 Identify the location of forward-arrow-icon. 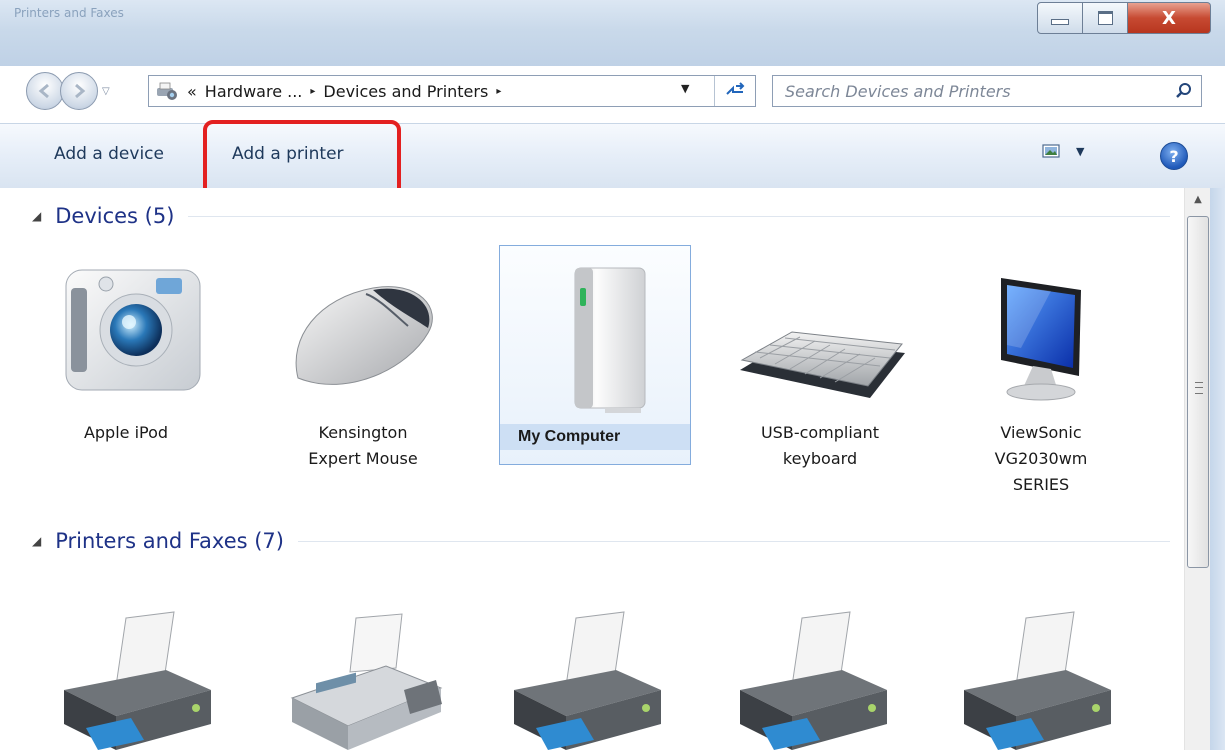
(80, 91).